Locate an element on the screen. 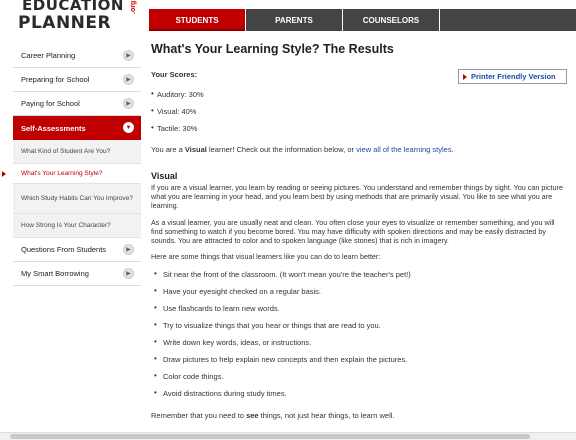  tab-parents: PARENTS is located at coordinates (294, 20).